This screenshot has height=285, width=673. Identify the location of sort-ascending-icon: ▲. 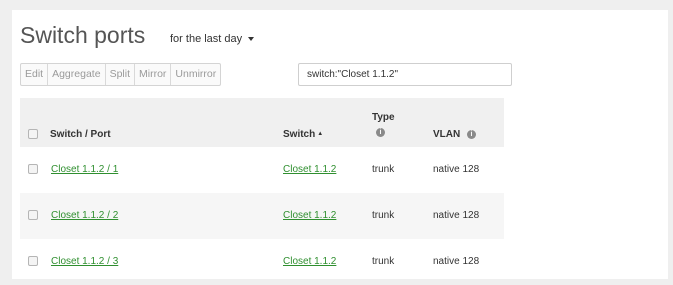
(320, 134).